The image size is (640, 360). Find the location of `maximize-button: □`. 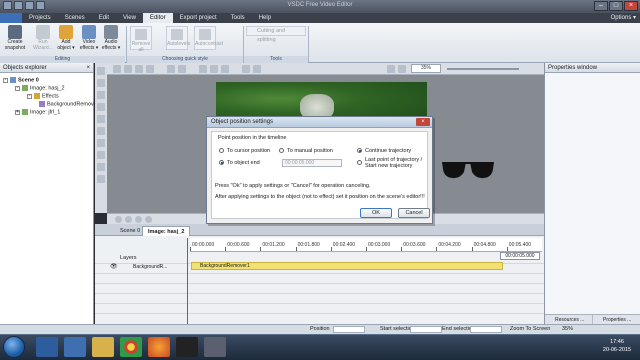

maximize-button: □ is located at coordinates (616, 6).